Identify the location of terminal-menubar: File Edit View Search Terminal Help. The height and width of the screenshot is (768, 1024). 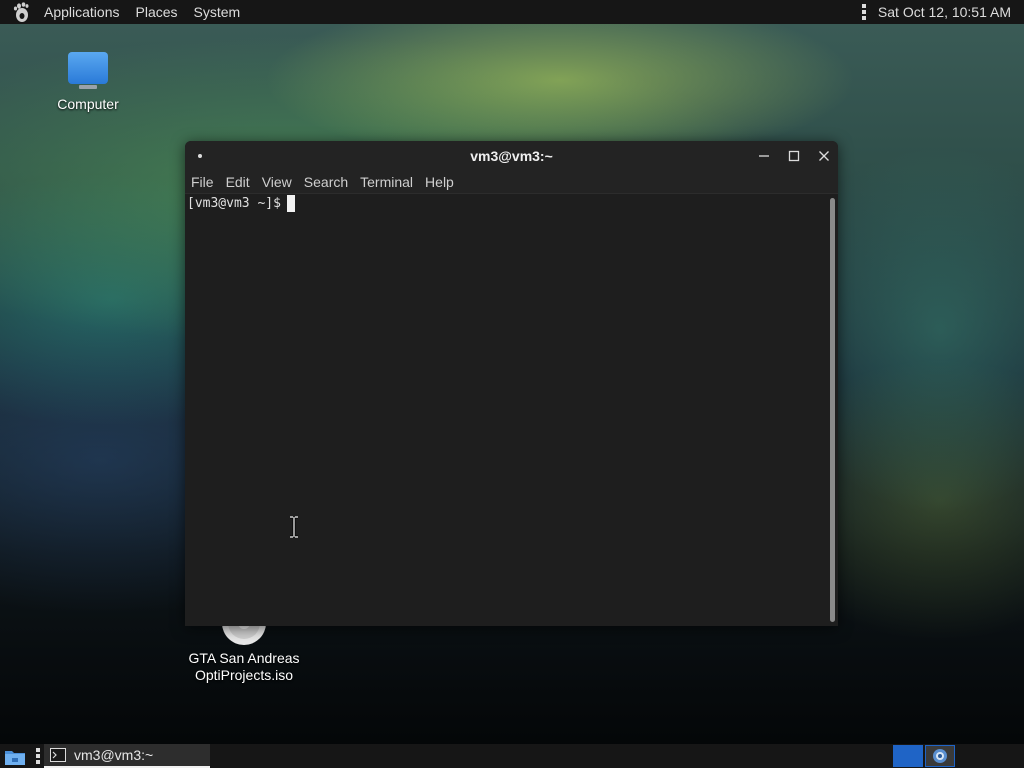
(511, 182).